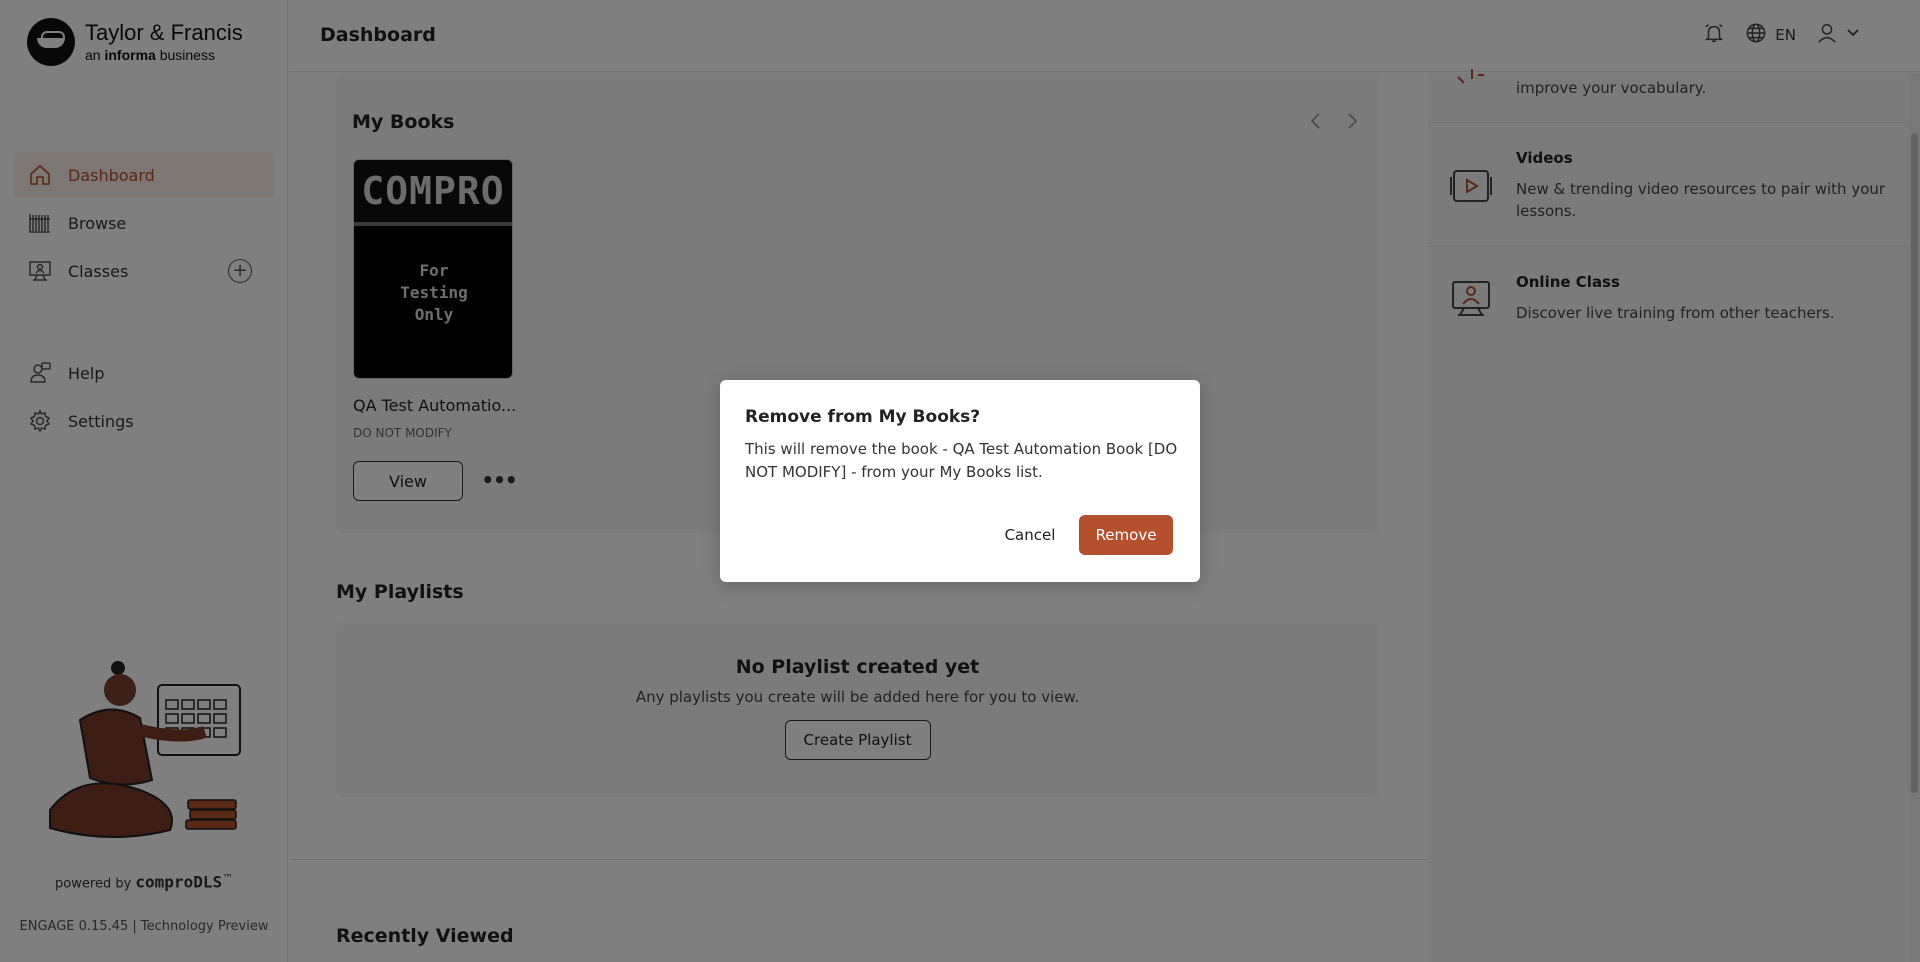  I want to click on dialog-title: Remove from My Books?, so click(863, 417).